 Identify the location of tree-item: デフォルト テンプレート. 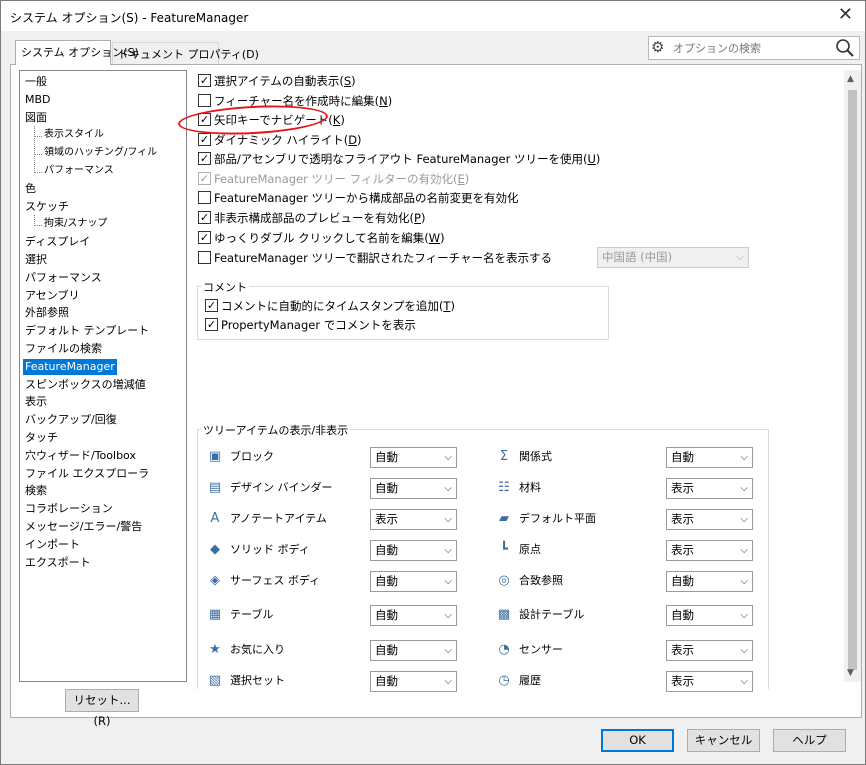
(87, 331).